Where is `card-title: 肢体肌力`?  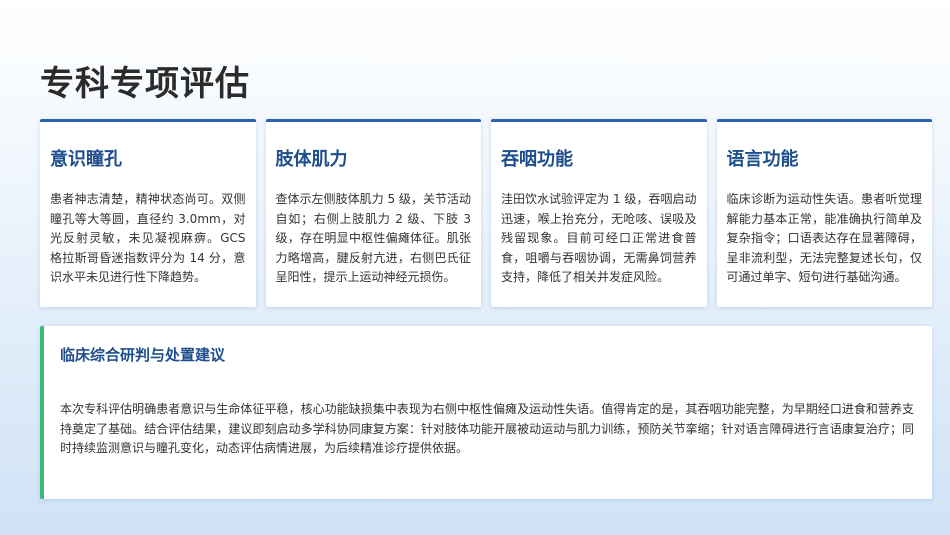
card-title: 肢体肌力 is located at coordinates (311, 159).